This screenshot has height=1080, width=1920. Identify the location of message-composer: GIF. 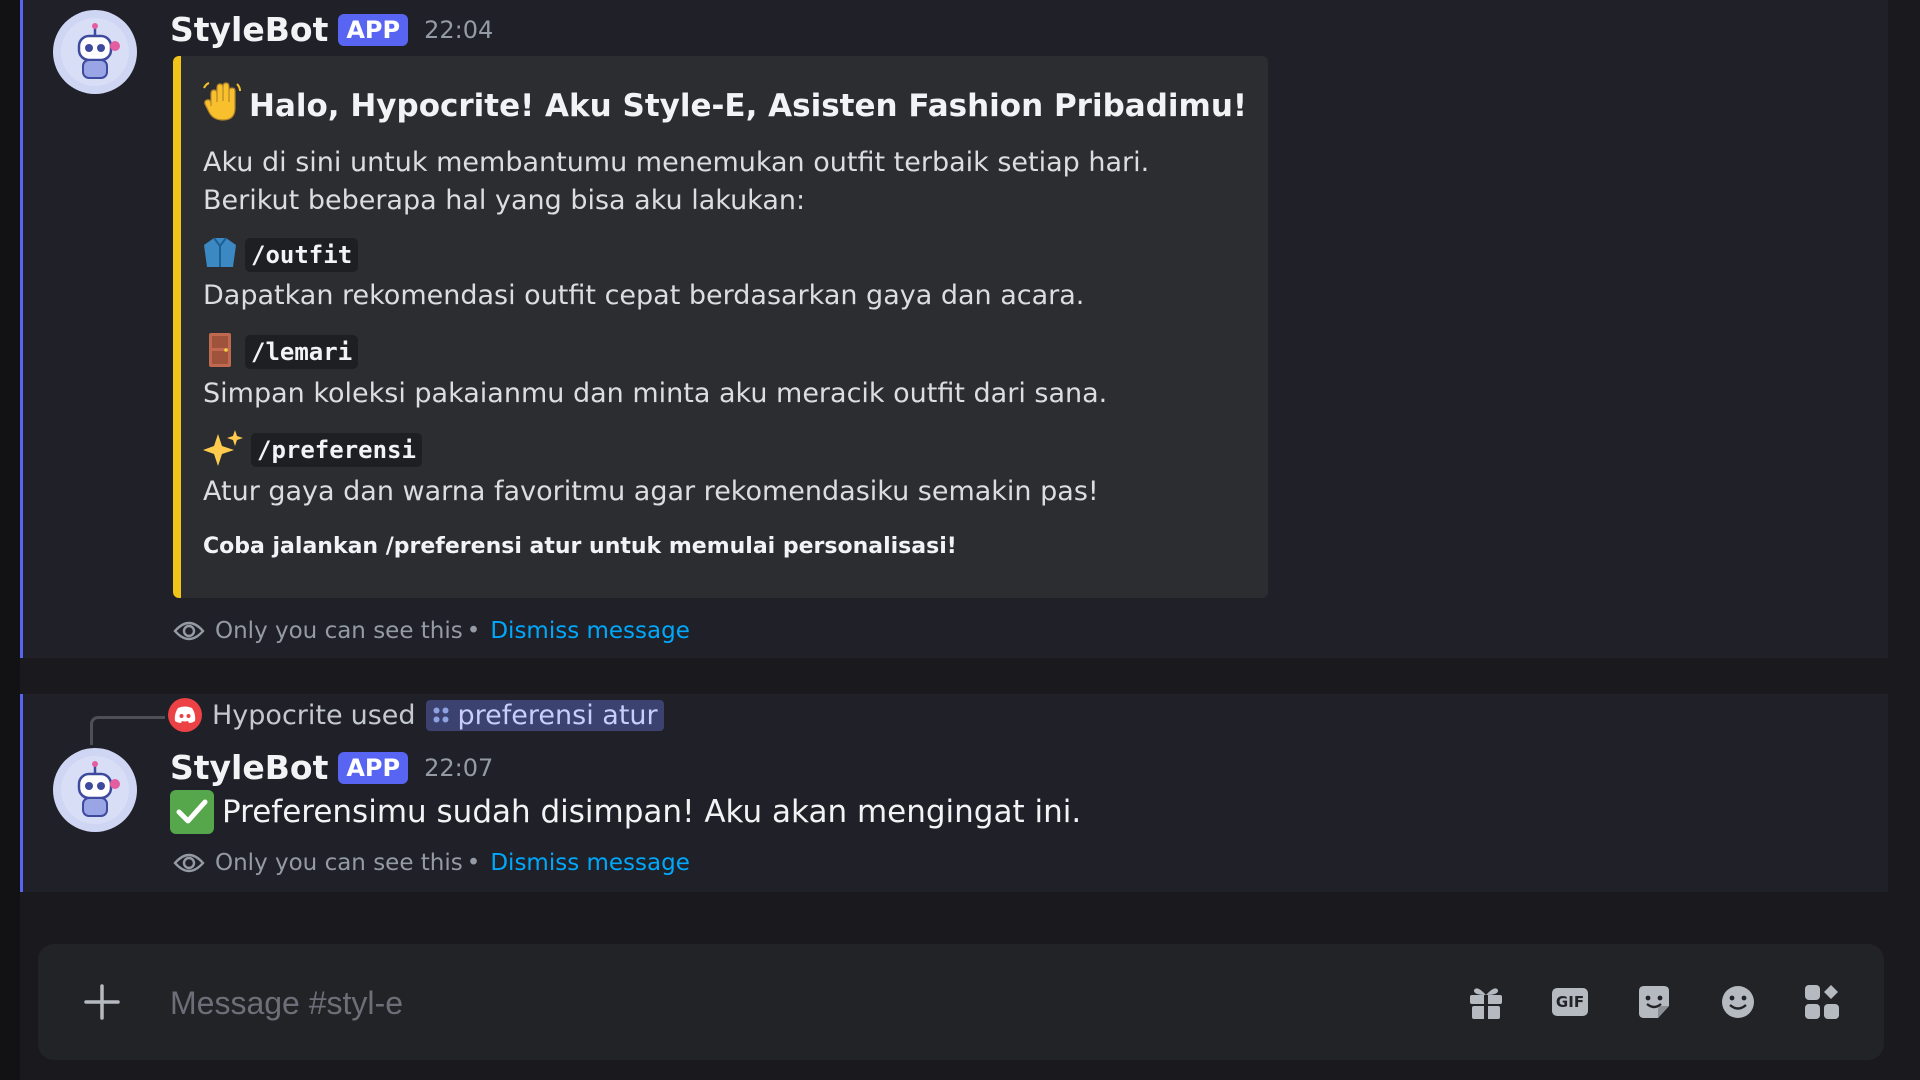
(961, 1002).